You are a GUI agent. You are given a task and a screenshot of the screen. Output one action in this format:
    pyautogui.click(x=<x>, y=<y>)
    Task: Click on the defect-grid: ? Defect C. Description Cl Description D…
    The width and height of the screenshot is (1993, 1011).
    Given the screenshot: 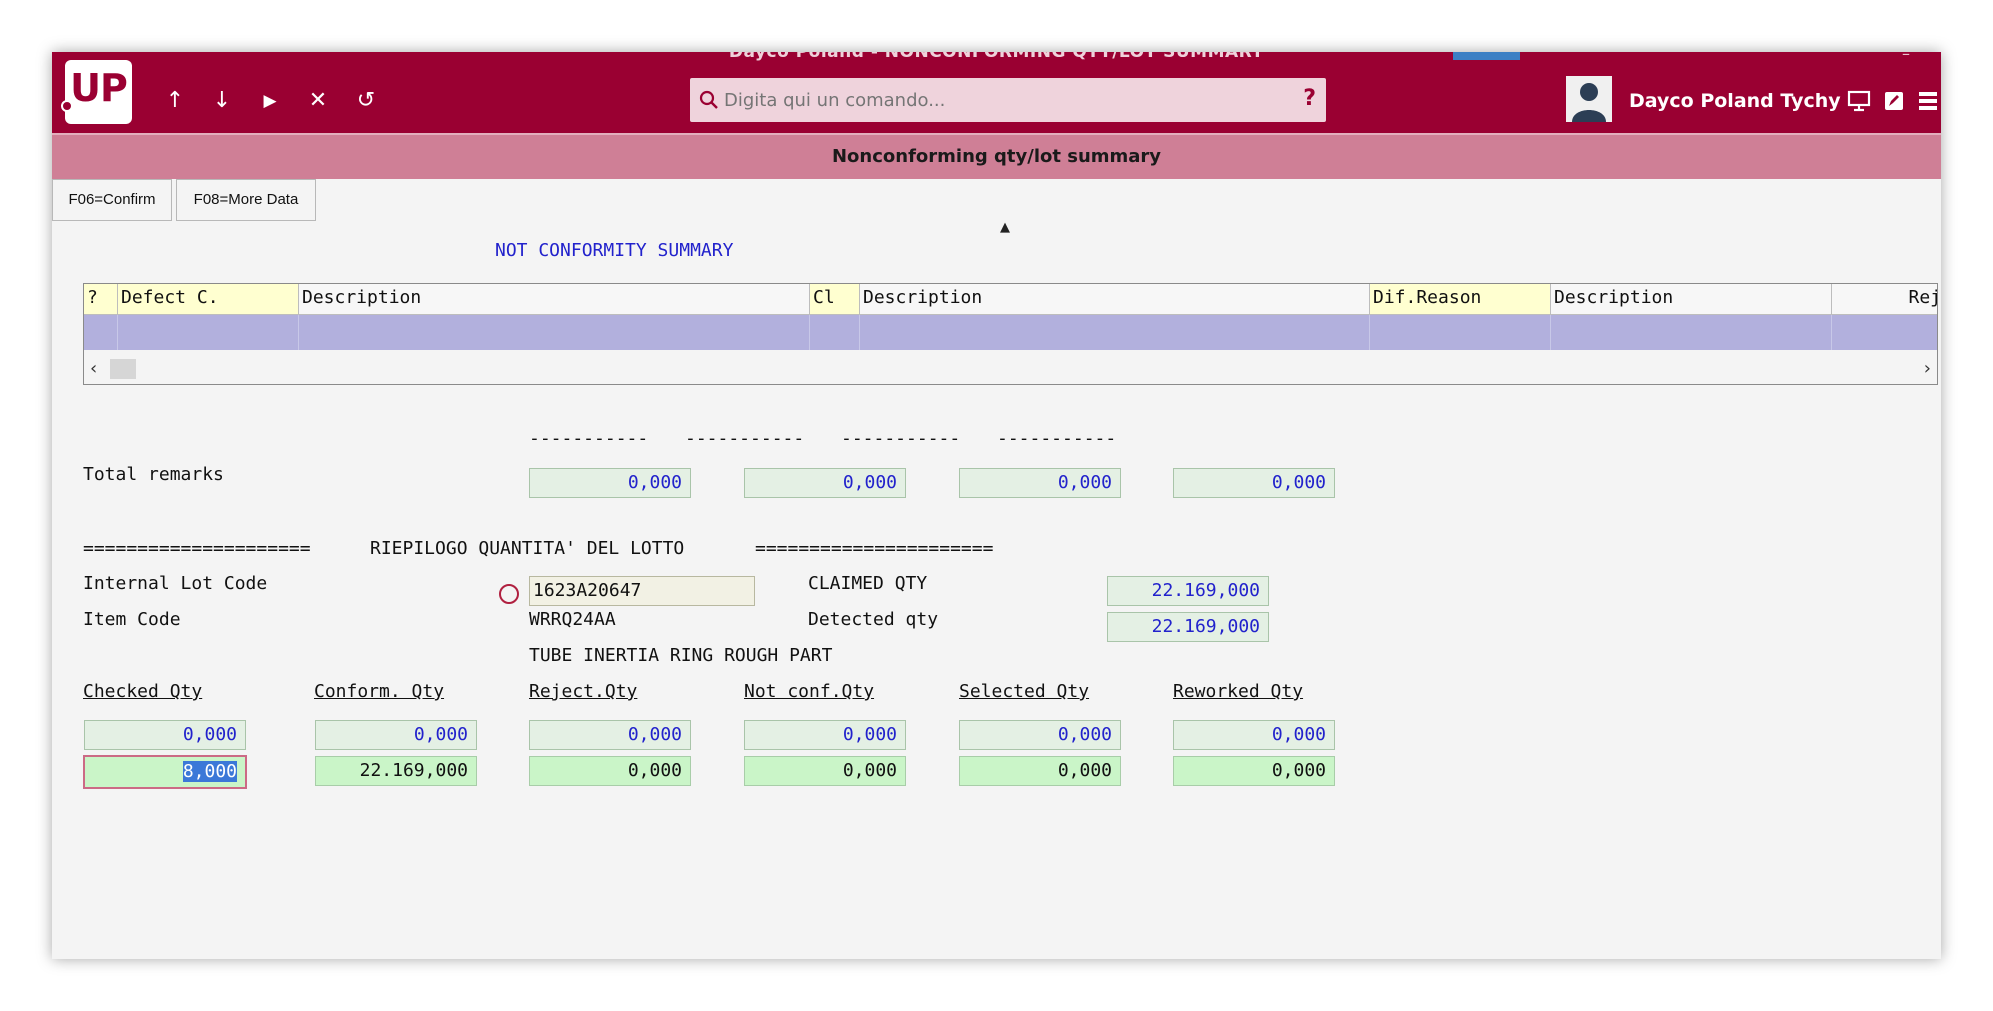 What is the action you would take?
    pyautogui.click(x=1010, y=334)
    